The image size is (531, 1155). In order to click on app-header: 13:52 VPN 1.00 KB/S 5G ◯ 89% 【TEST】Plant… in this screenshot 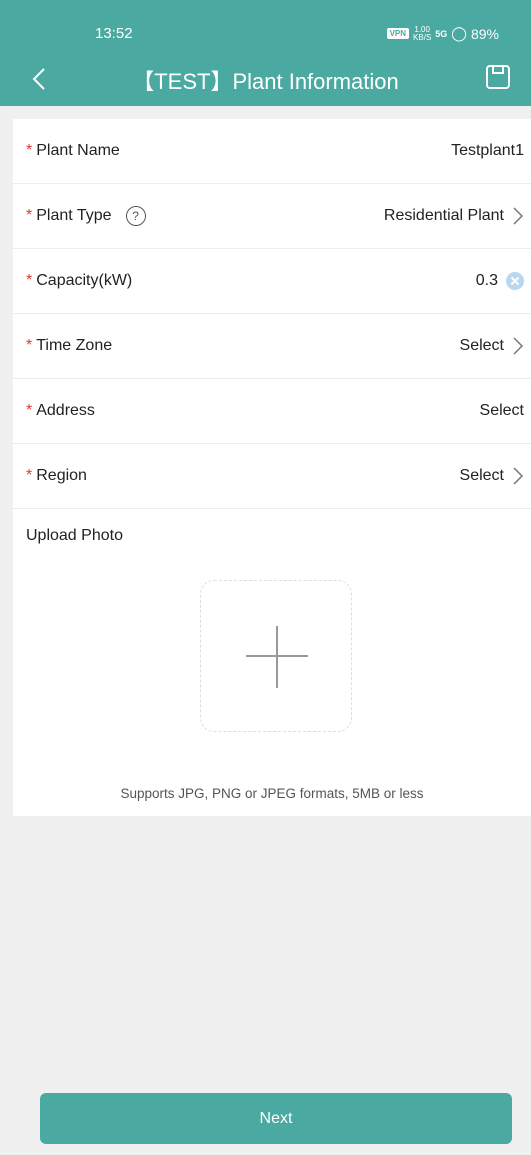, I will do `click(265, 53)`.